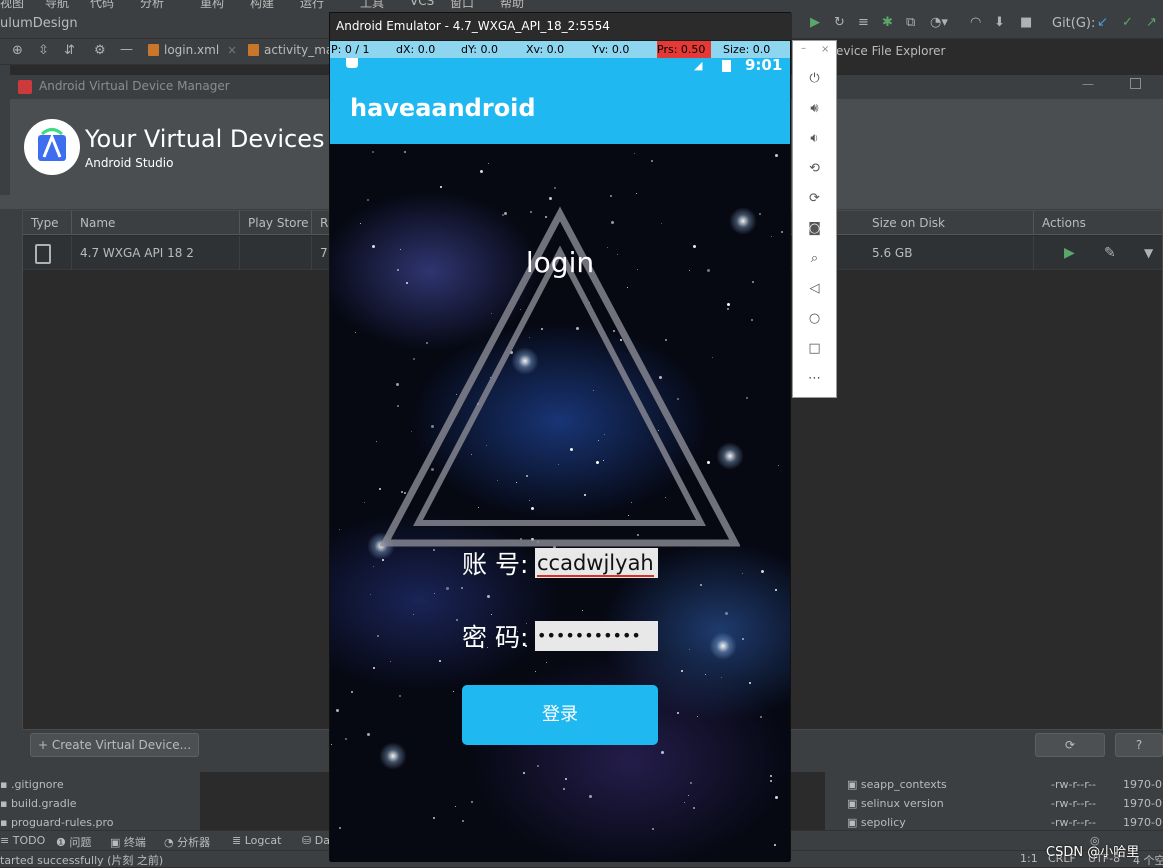 Image resolution: width=1163 pixels, height=868 pixels. Describe the element at coordinates (895, 803) in the screenshot. I see `file-row: ▣ selinux version` at that location.